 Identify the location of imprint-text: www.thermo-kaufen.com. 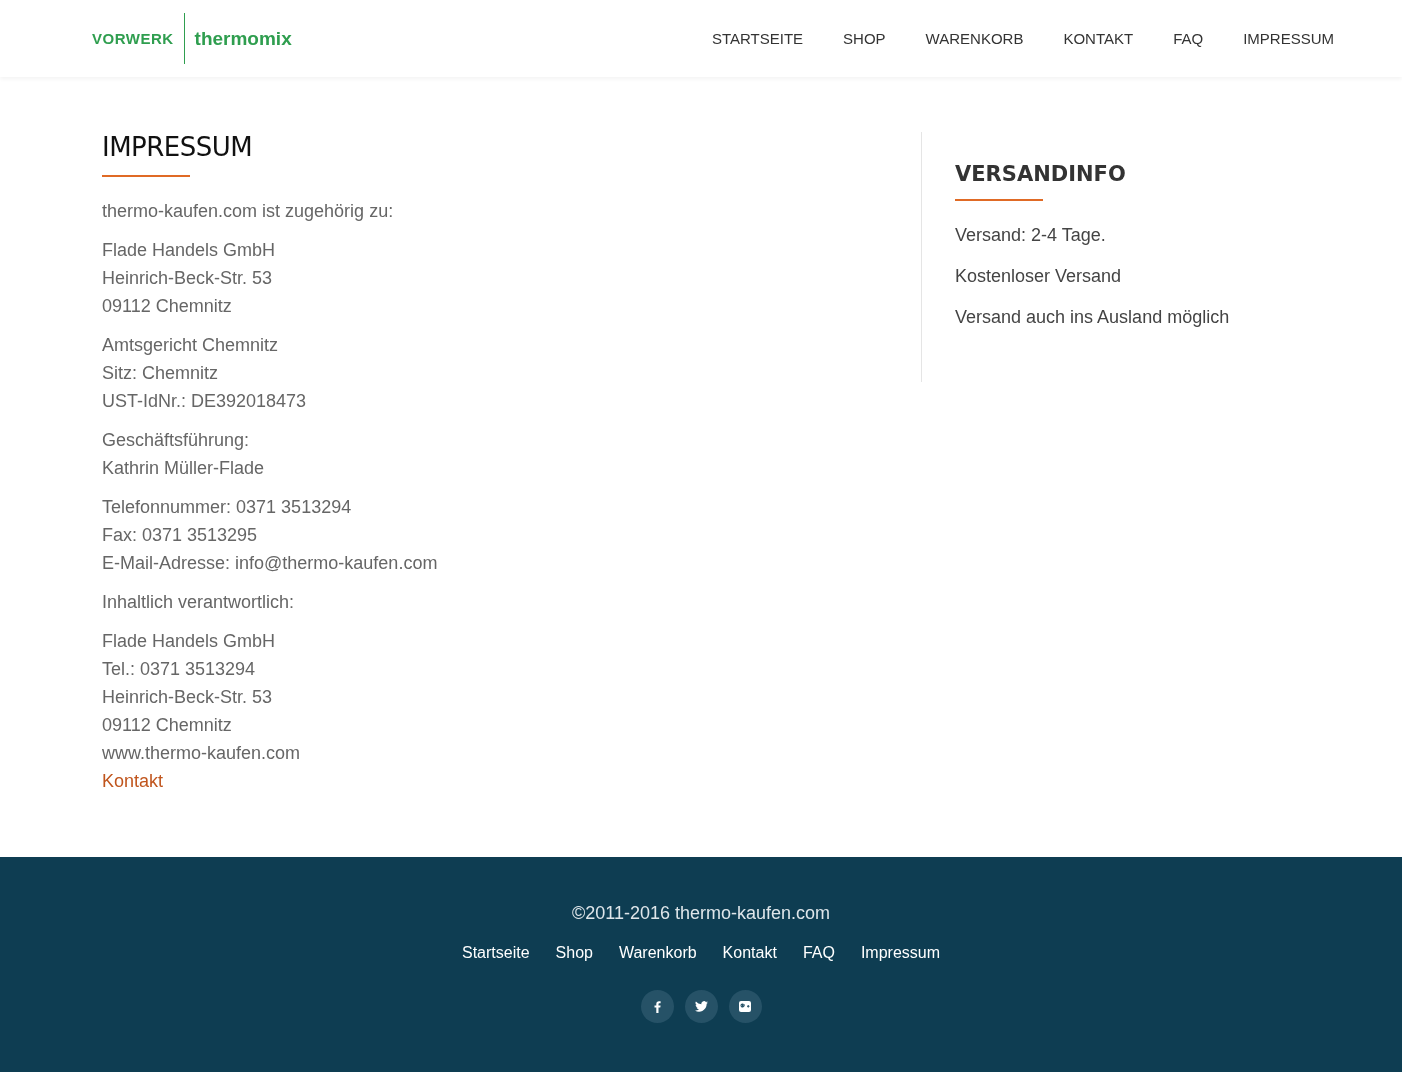
(202, 753).